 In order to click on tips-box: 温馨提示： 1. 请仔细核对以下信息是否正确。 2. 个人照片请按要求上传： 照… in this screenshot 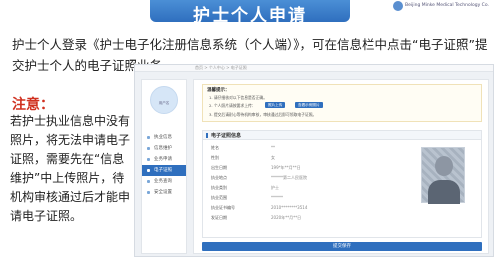, I will do `click(342, 103)`.